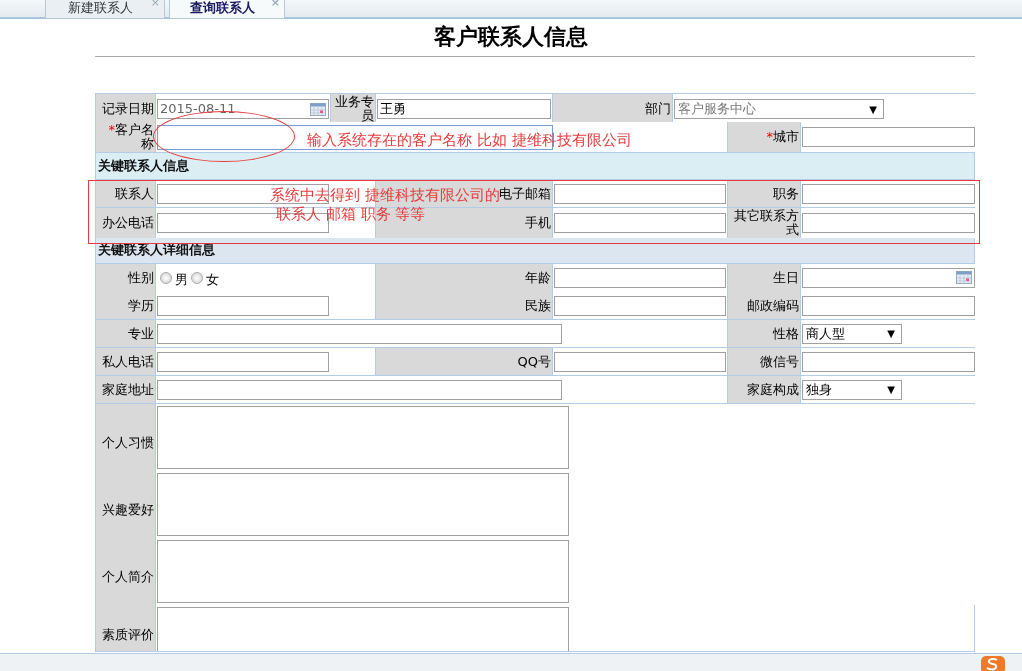 The height and width of the screenshot is (671, 1022). I want to click on section-header: 关键联系人信息, so click(535, 166).